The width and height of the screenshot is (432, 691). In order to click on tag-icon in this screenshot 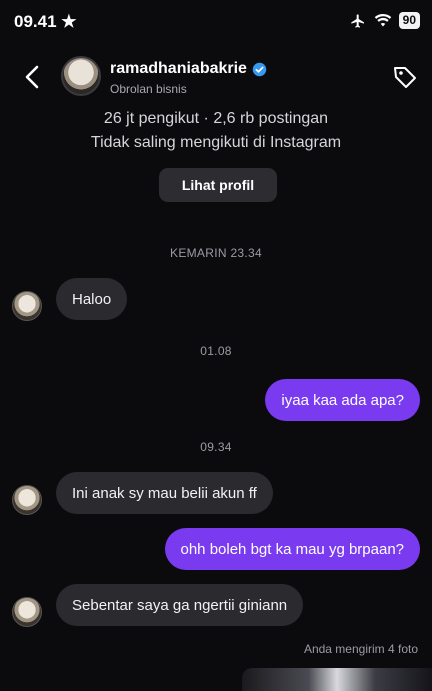, I will do `click(405, 77)`.